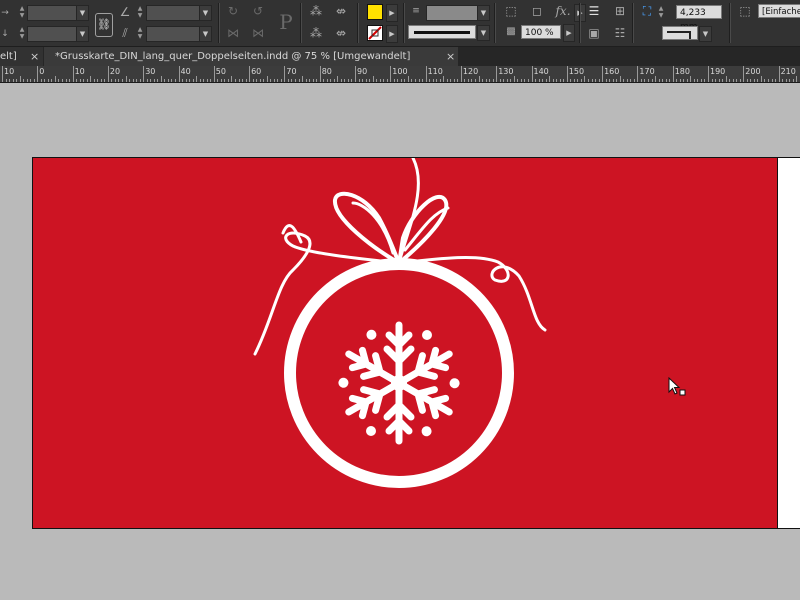  Describe the element at coordinates (233, 33) in the screenshot. I see `flip-horizontal-icon: ⋈` at that location.